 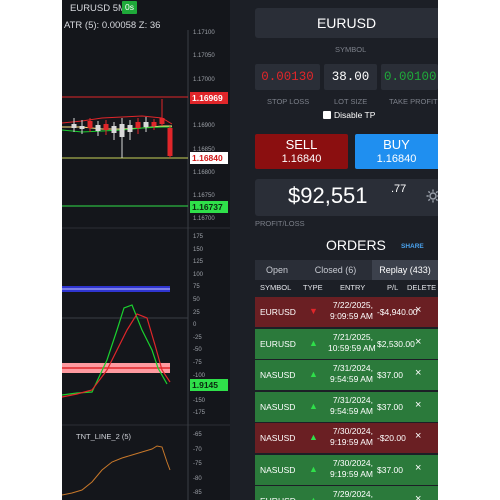 I want to click on sell-button: SELL 1.16840, so click(x=301, y=151).